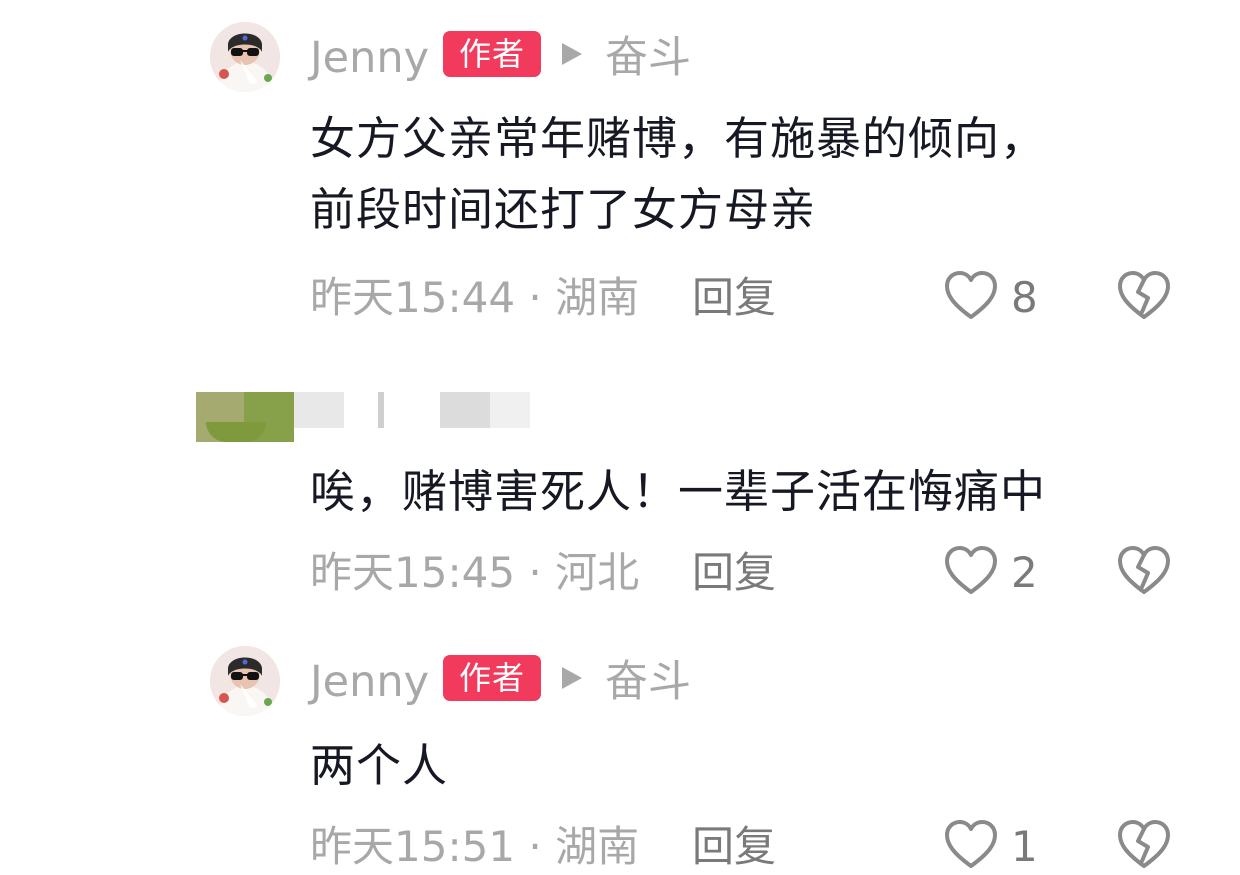 The width and height of the screenshot is (1240, 875). I want to click on comment-text-line: 前段时间还打了女方母亲, so click(563, 209).